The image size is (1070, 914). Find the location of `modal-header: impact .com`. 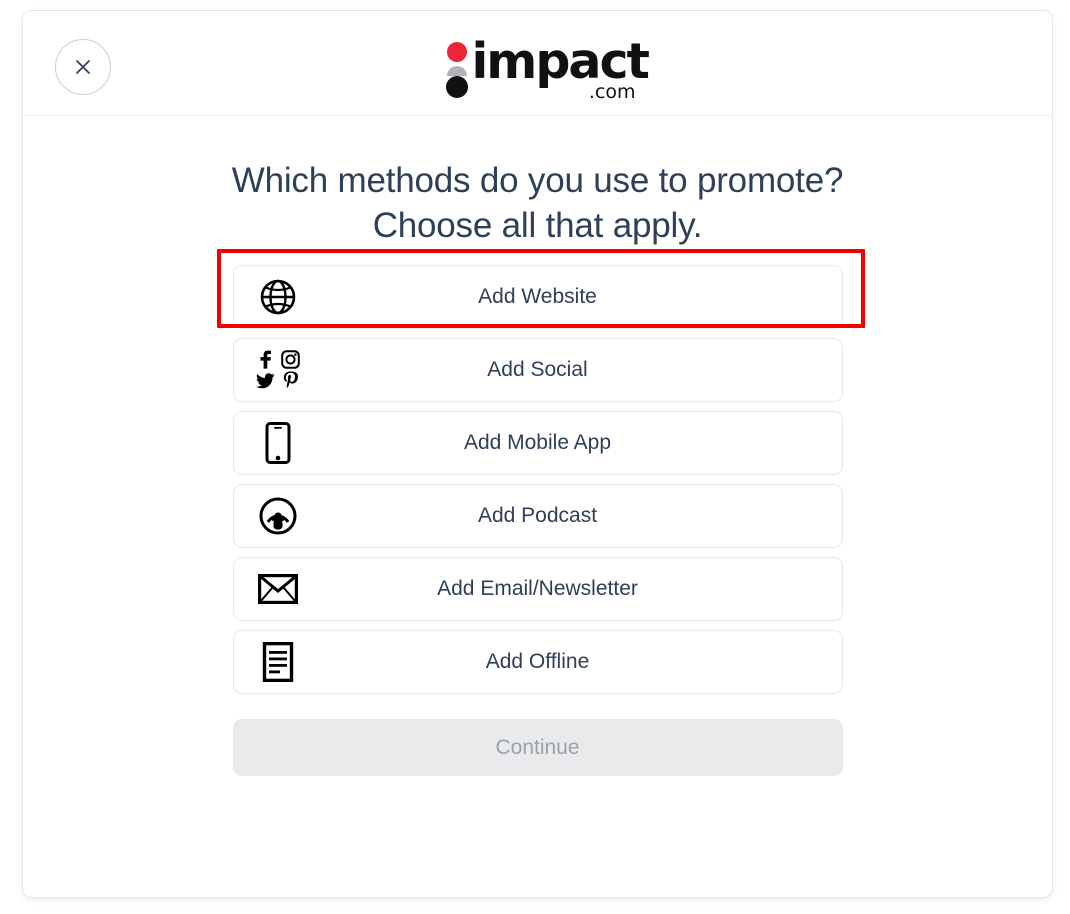

modal-header: impact .com is located at coordinates (537, 63).